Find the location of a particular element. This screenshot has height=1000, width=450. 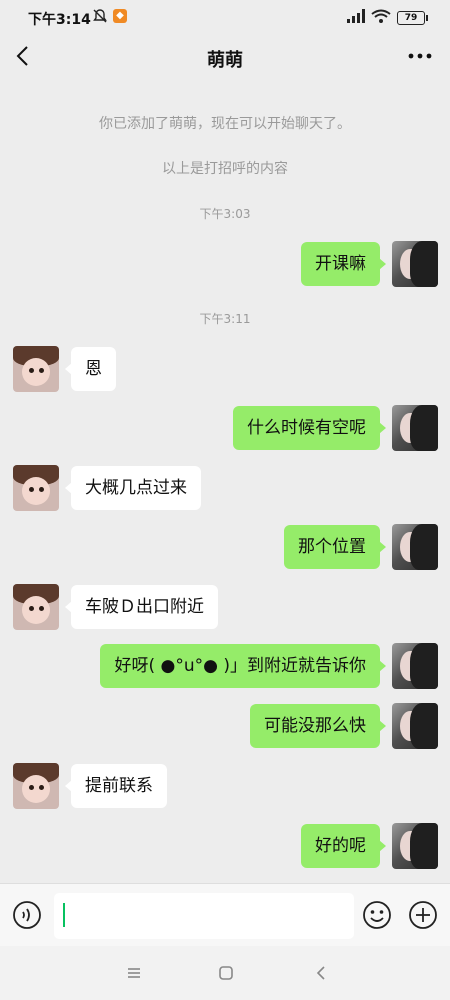

message-bubble-sent: 可能没那么快 is located at coordinates (318, 726).